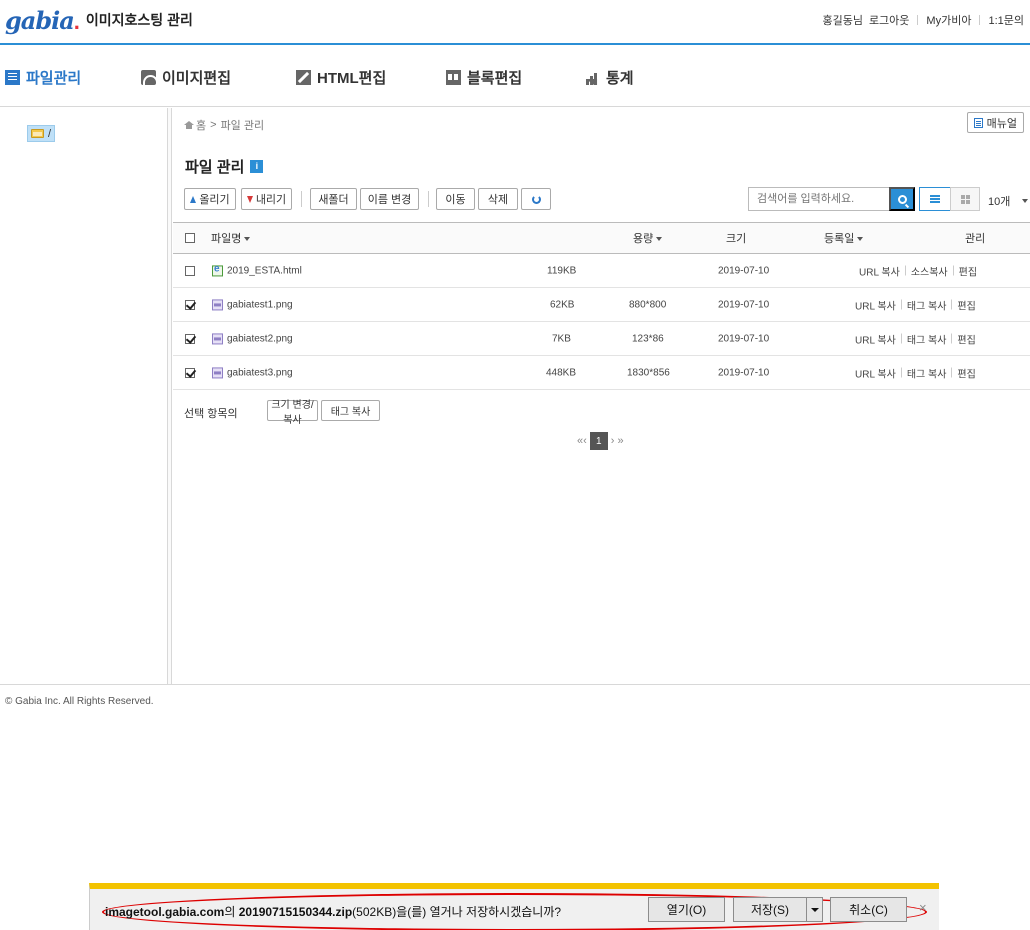 The height and width of the screenshot is (930, 1030). What do you see at coordinates (84, 396) in the screenshot?
I see `folder-tree-panel: /` at bounding box center [84, 396].